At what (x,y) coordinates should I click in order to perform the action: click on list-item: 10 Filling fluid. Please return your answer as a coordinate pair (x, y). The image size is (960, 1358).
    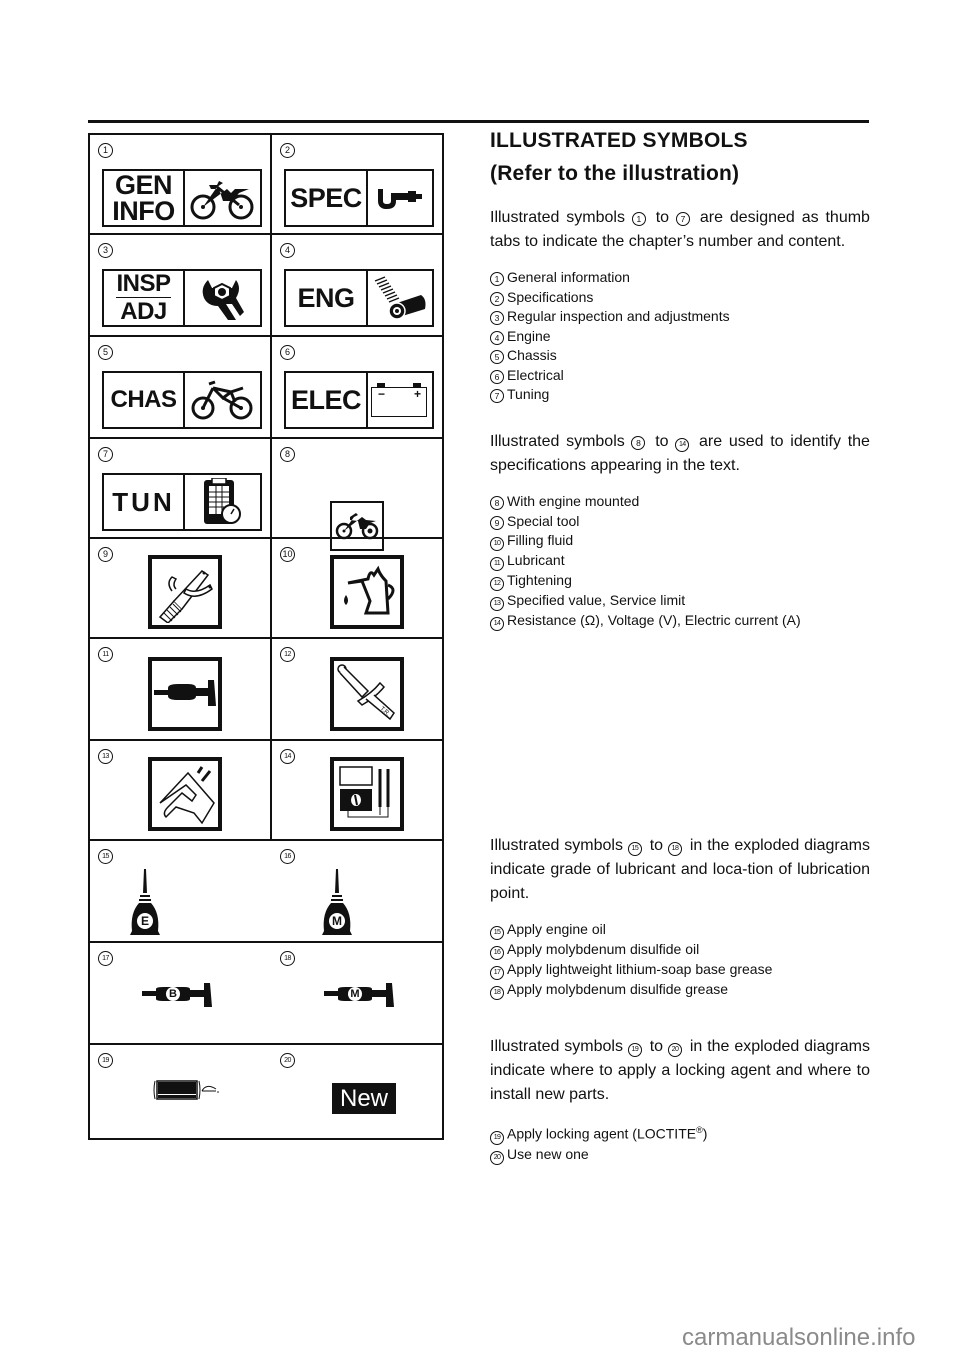
    Looking at the image, I should click on (680, 541).